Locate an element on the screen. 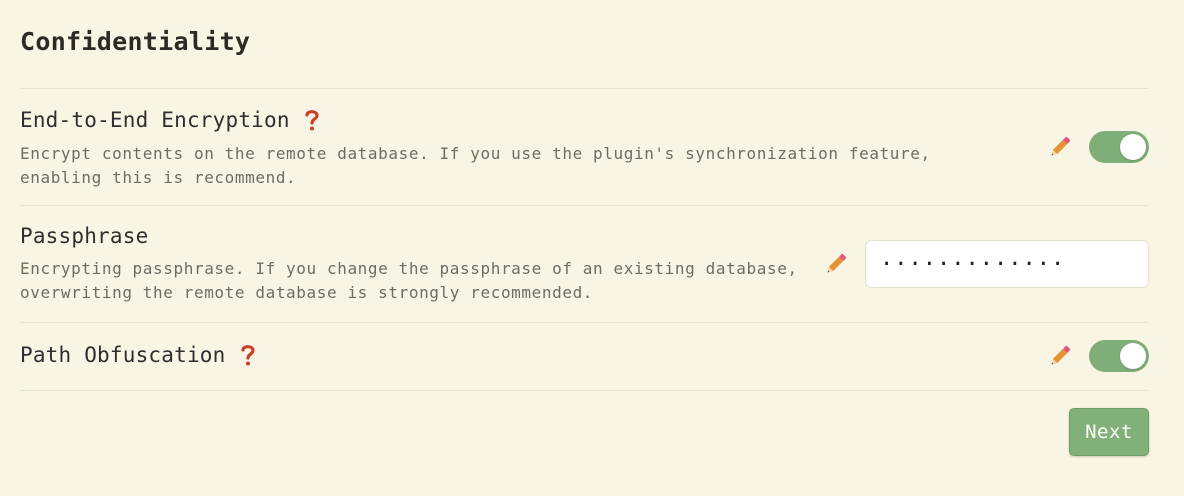  setting-name-row: Path Obfuscation is located at coordinates (584, 355).